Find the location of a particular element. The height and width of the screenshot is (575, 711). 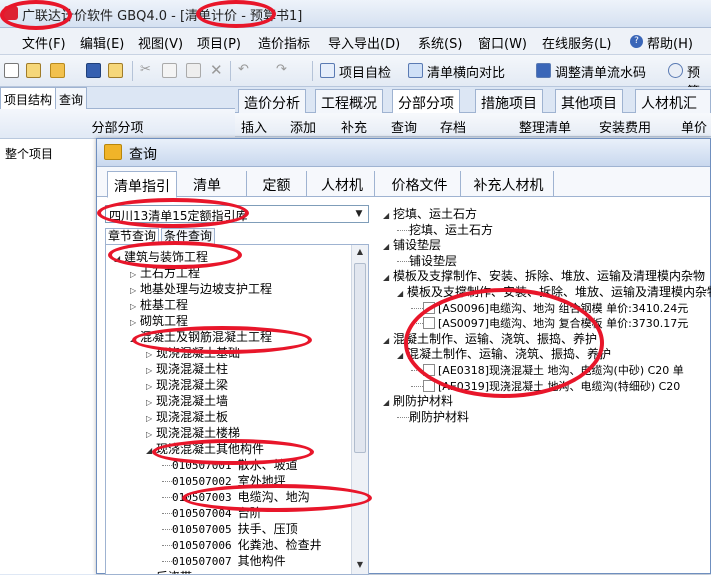

tab-price-file: 价格文件 is located at coordinates (420, 184).